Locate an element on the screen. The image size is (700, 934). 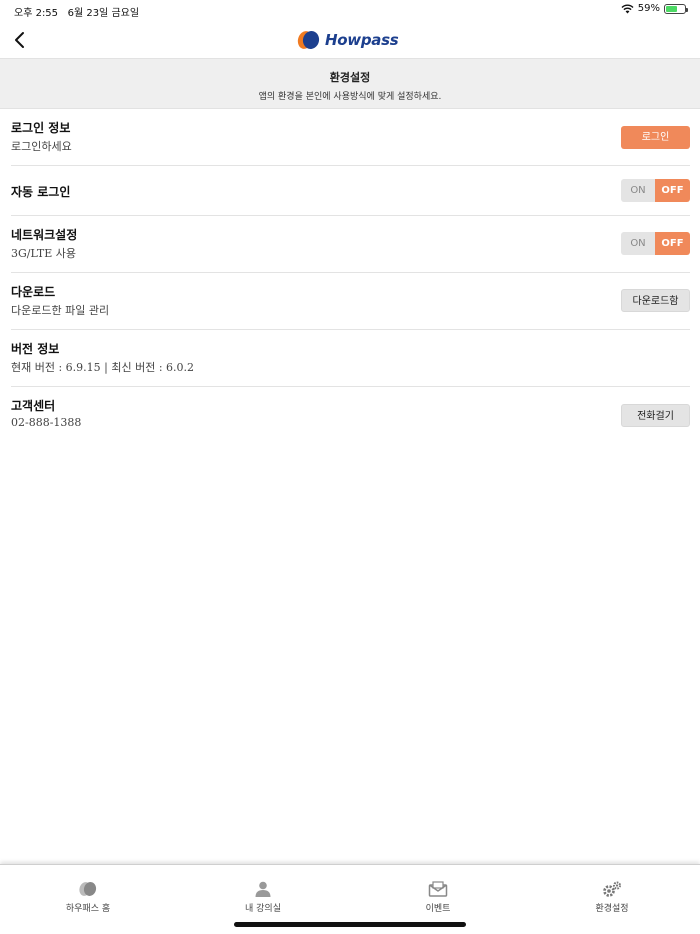
setting-row-download: 다운로드 다운로드한 파일 관리 다운로드함 is located at coordinates (350, 301).